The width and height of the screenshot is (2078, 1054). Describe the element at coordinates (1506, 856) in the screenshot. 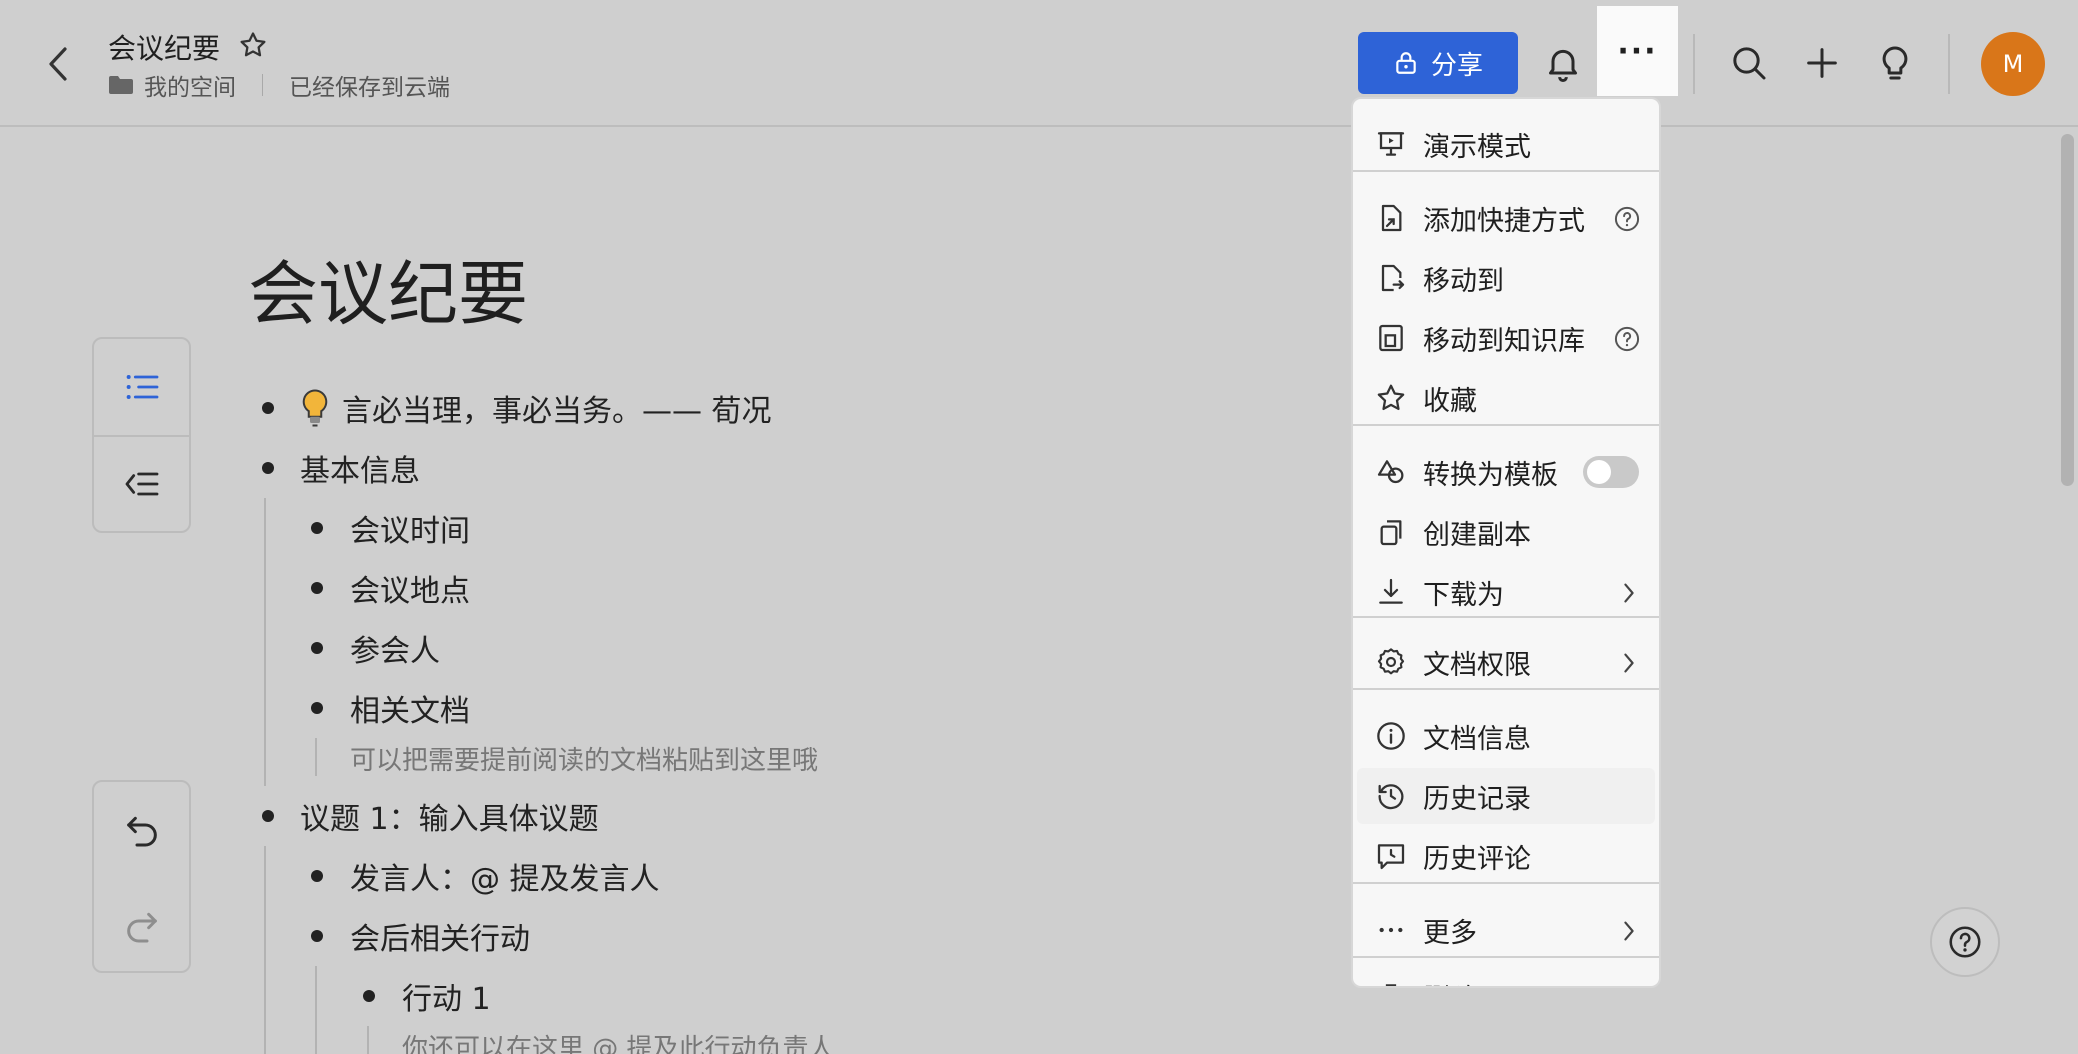

I see `menu-item-comment-history: 历史评论` at that location.